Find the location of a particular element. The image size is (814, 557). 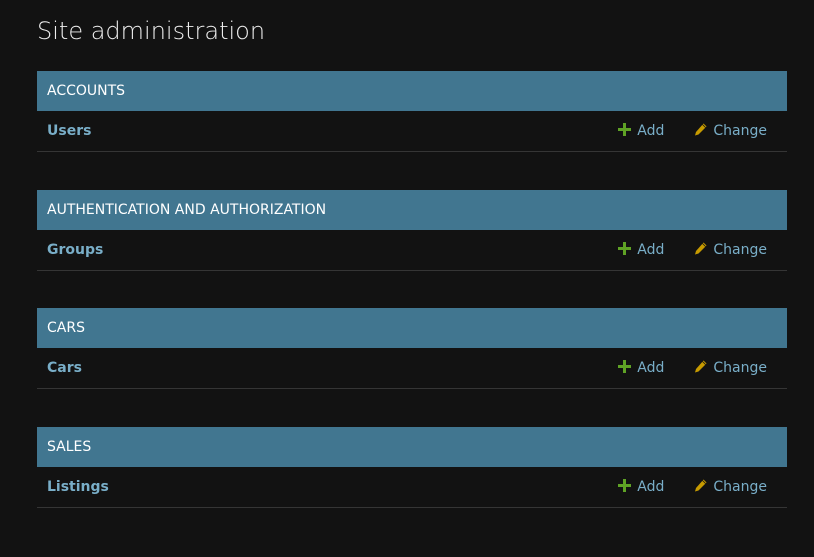

add-groups-button: Add is located at coordinates (641, 249).